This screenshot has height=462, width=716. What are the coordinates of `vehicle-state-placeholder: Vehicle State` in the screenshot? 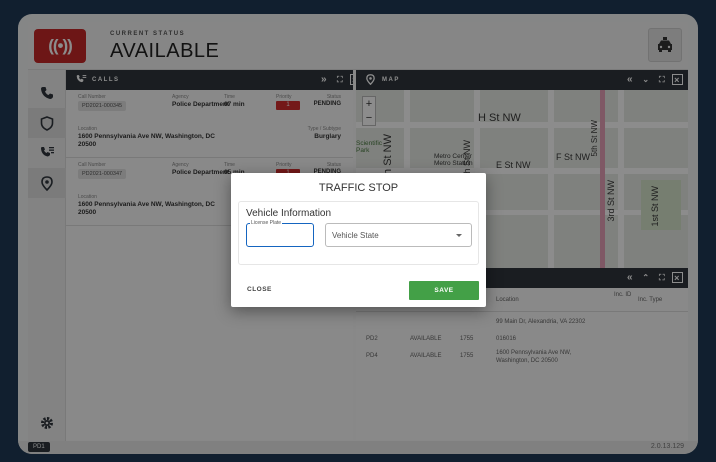 It's located at (355, 235).